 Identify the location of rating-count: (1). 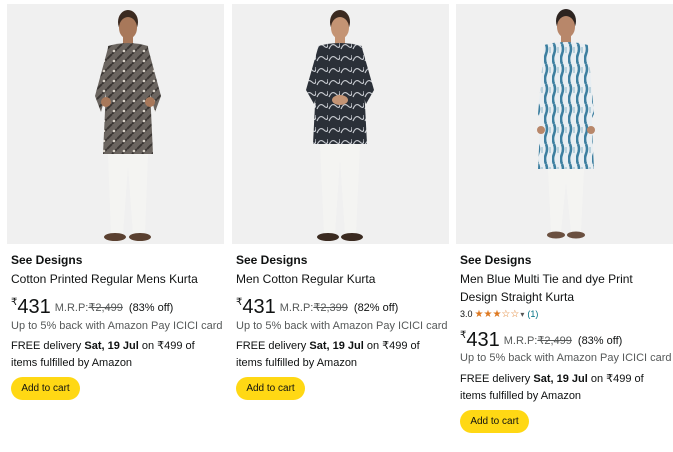
(532, 314).